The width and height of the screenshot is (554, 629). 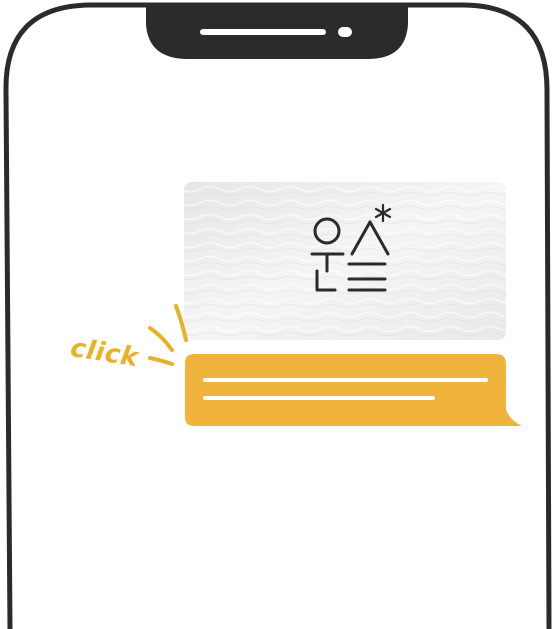 What do you see at coordinates (353, 390) in the screenshot?
I see `message-bubble` at bounding box center [353, 390].